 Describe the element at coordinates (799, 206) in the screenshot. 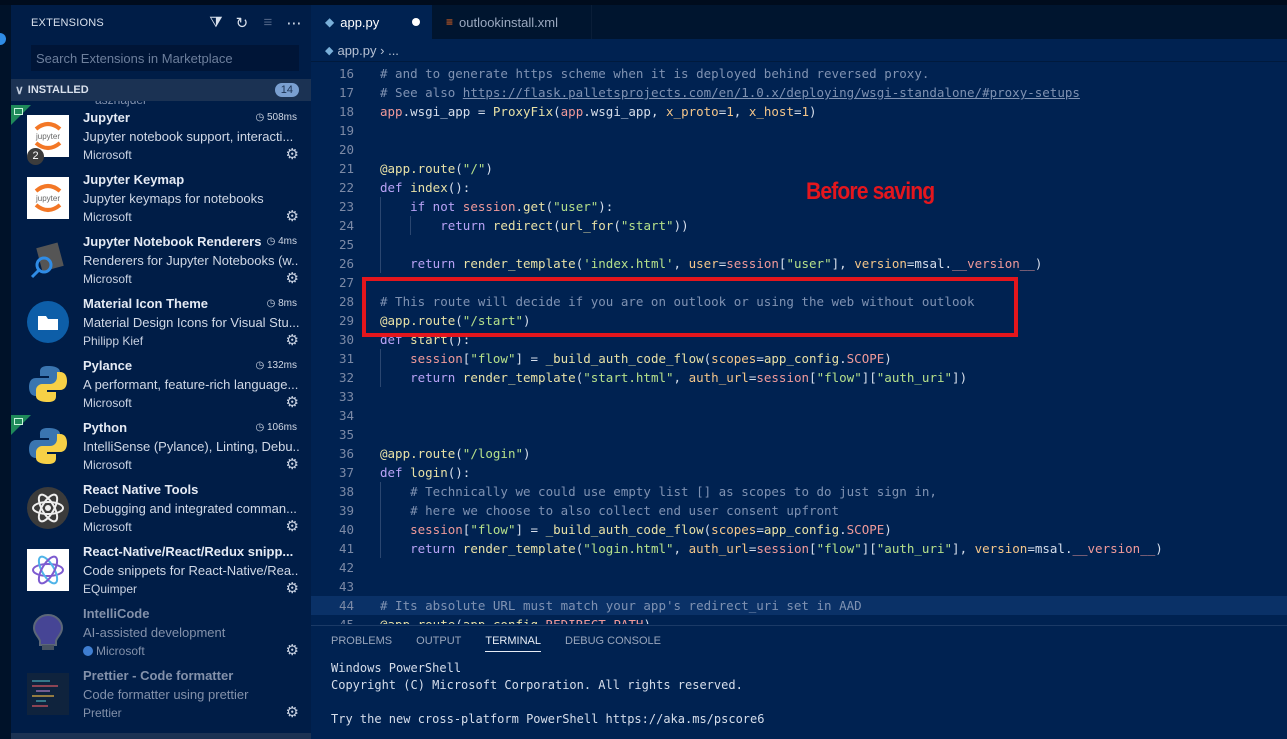

I see `code-line: 23 if not session.get("user"):` at that location.